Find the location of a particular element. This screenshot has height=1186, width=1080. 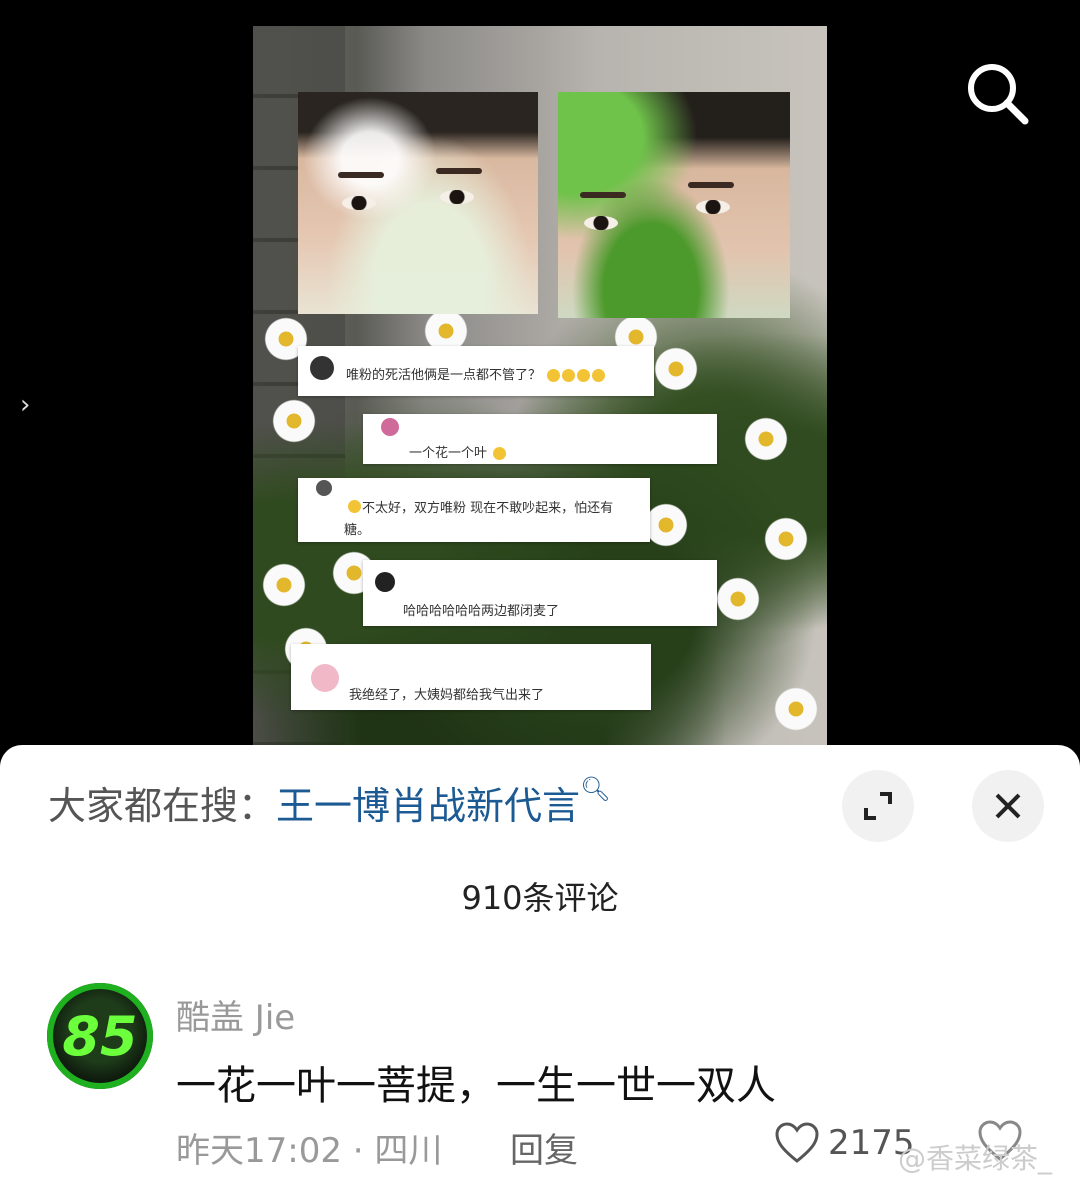

search-icon is located at coordinates (997, 93).